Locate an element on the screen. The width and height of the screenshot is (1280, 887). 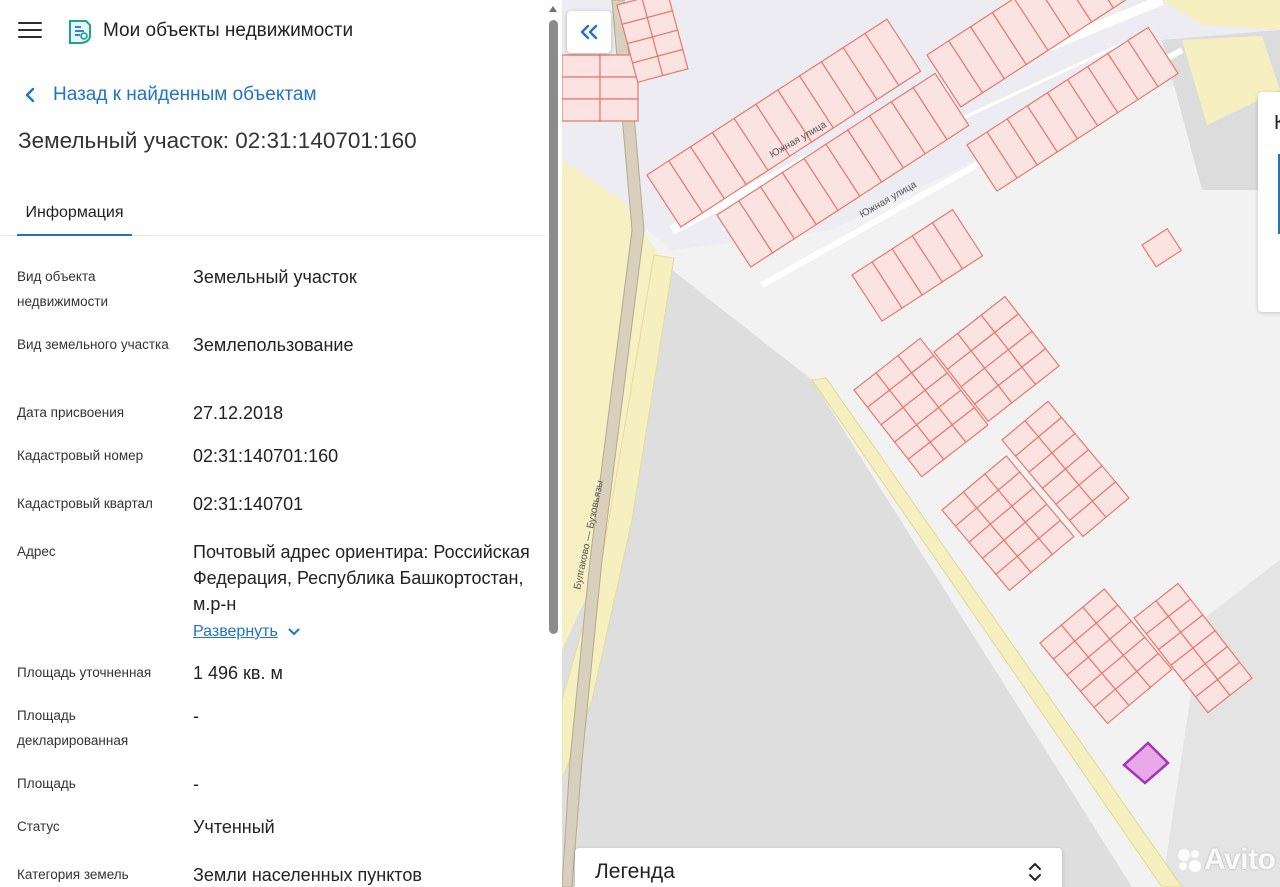
info-value: 27.12.2018 is located at coordinates (238, 413).